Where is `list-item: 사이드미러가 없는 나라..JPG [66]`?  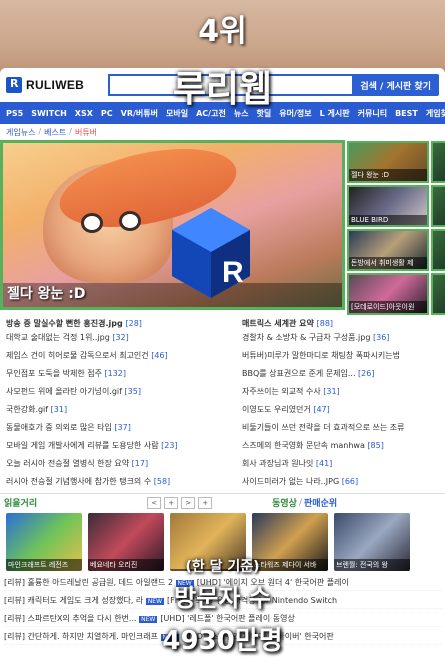 list-item: 사이드미러가 없는 나라..JPG [66] is located at coordinates (340, 485).